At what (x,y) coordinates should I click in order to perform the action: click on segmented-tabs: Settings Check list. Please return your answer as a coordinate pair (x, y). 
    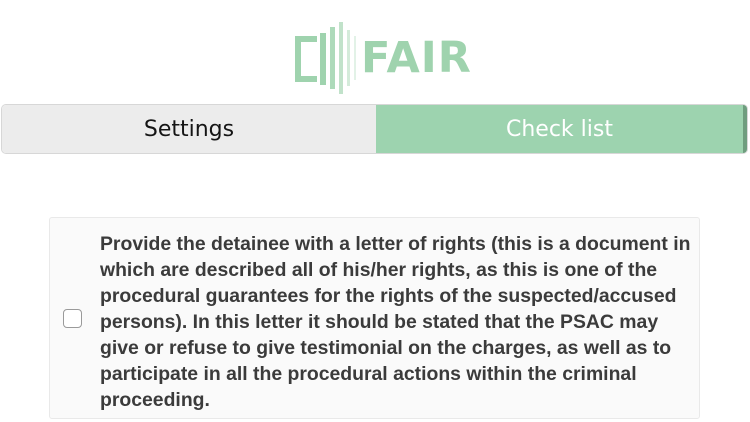
    Looking at the image, I should click on (374, 129).